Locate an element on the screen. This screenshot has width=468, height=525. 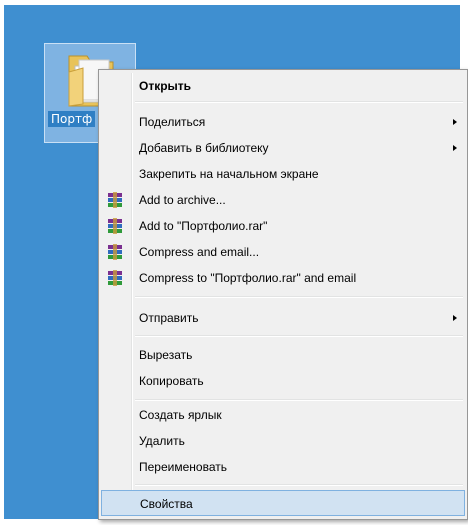
menu-item-label: Отправить is located at coordinates (169, 318).